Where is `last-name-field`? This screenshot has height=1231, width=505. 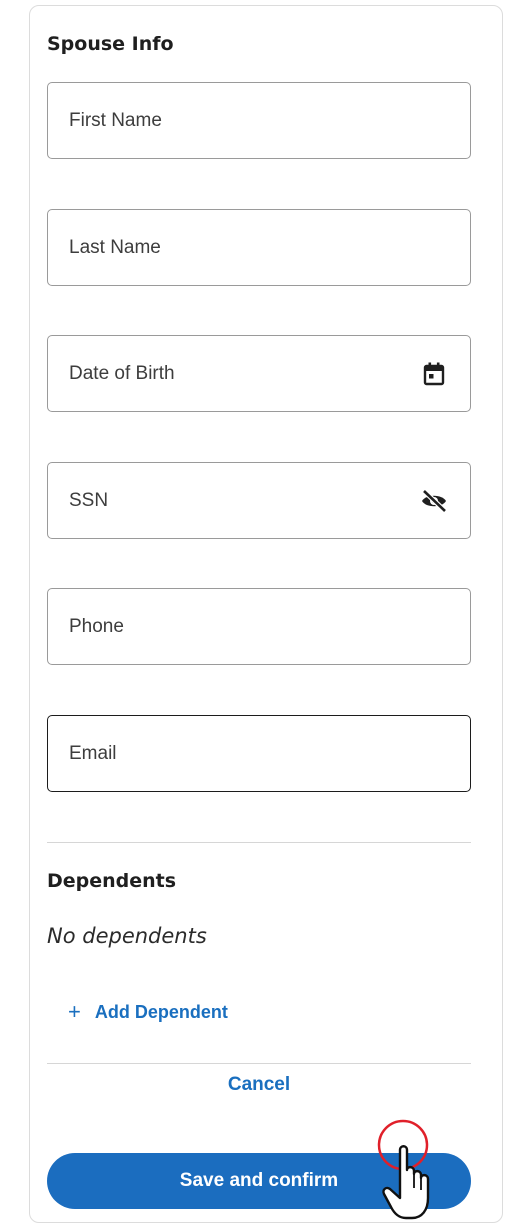
last-name-field is located at coordinates (259, 247).